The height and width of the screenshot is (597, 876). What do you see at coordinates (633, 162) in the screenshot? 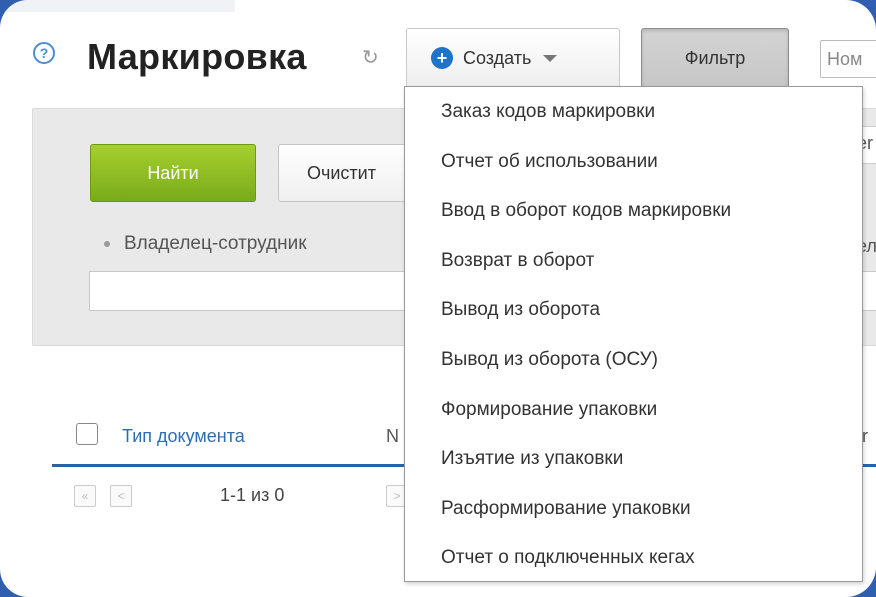
I see `menu-item-usage-report: Отчет об использовании` at bounding box center [633, 162].